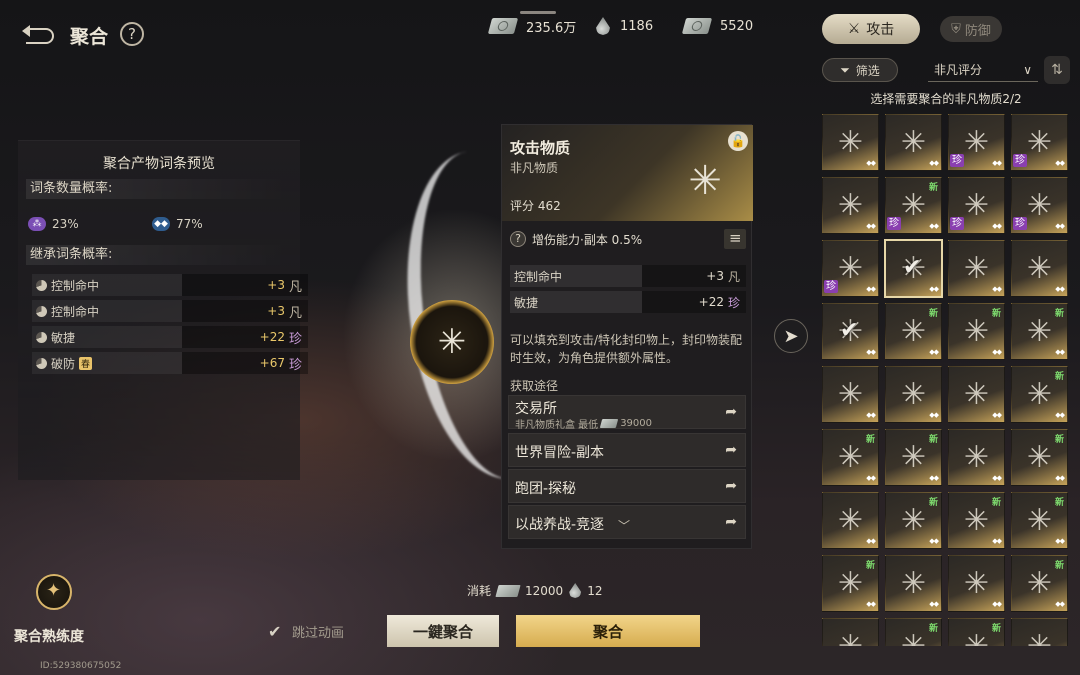 The width and height of the screenshot is (1080, 675). Describe the element at coordinates (791, 336) in the screenshot. I see `next-arrow-button: ➤` at that location.